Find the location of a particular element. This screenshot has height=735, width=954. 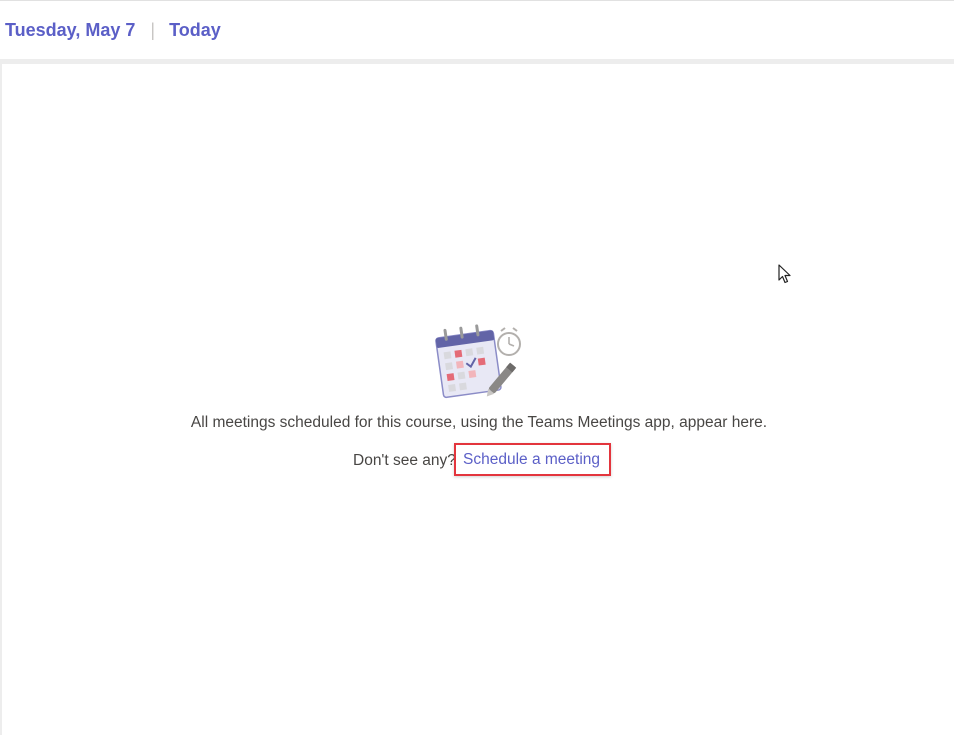

calendar-clock-pen-icon is located at coordinates (479, 359).